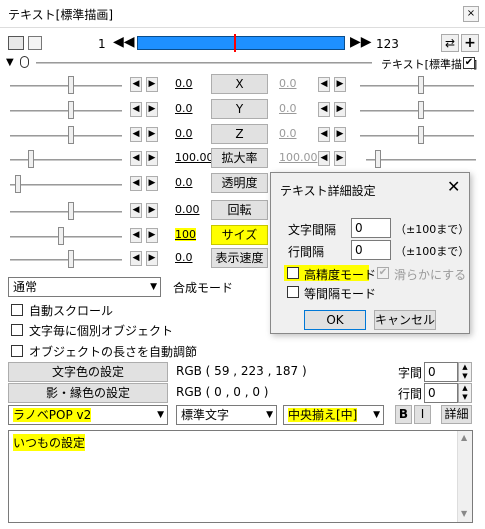  I want to click on text-style-select: 標準文字 ▼, so click(226, 415).